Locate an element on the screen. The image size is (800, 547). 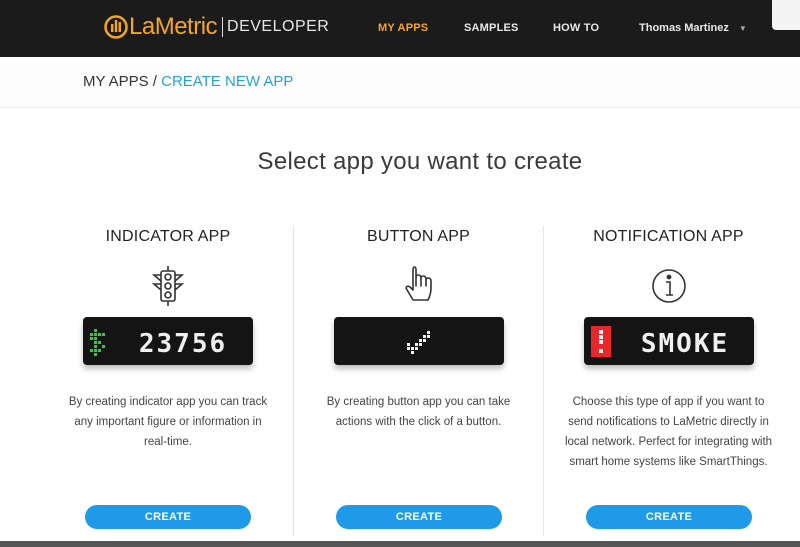
exclamation-icon is located at coordinates (601, 341).